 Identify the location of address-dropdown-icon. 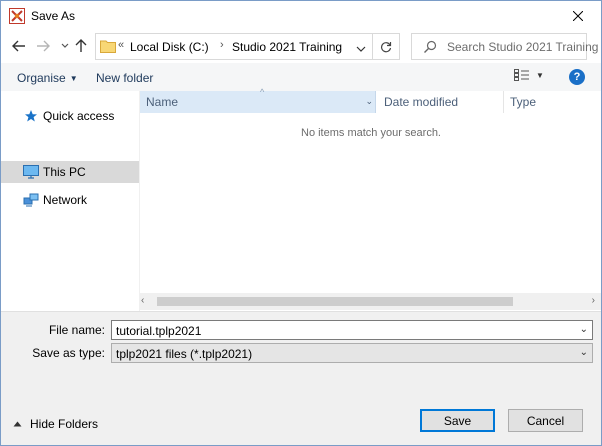
(361, 48).